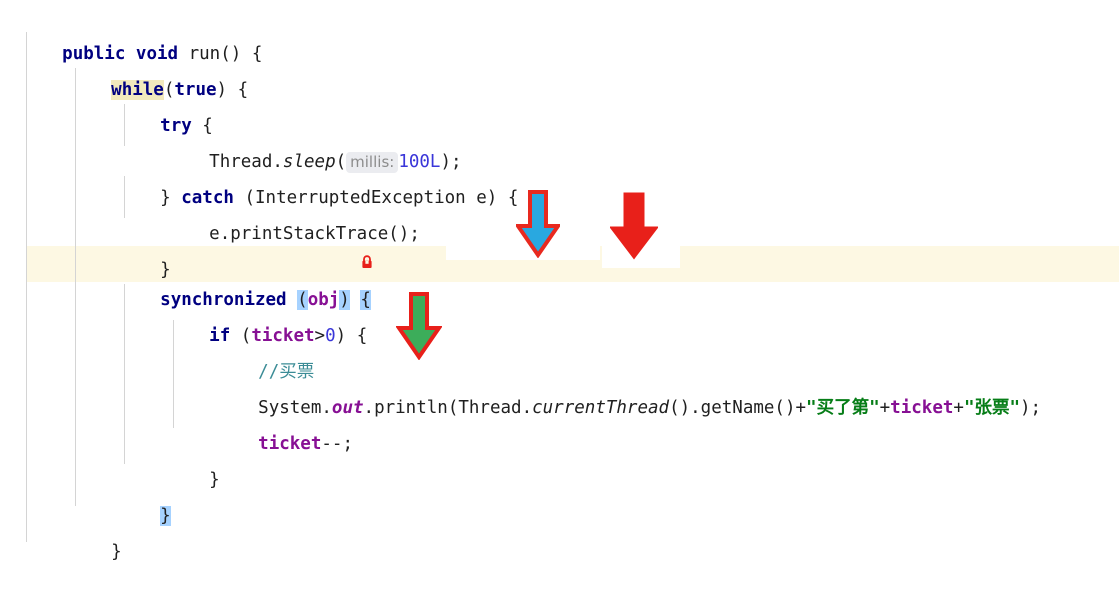 The image size is (1119, 606). I want to click on println-call: .println(Thread., so click(448, 408).